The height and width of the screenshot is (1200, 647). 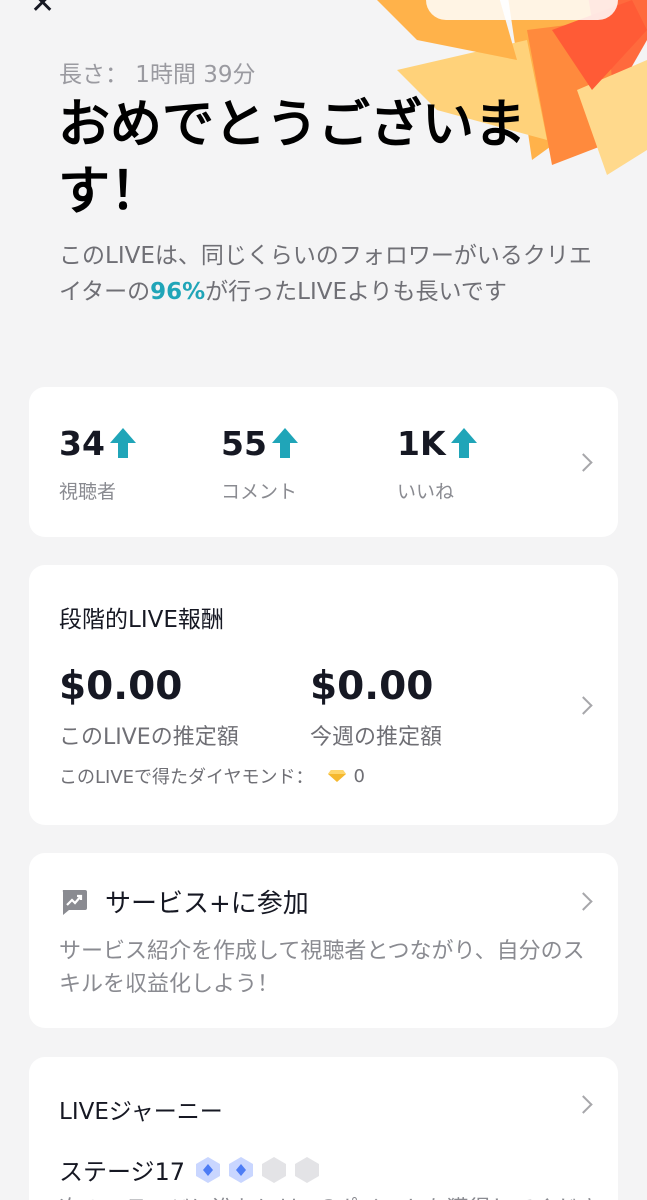 What do you see at coordinates (340, 1195) in the screenshot?
I see `stage-progress-text: 次のステージに進むには、3ポイントを獲得してください` at bounding box center [340, 1195].